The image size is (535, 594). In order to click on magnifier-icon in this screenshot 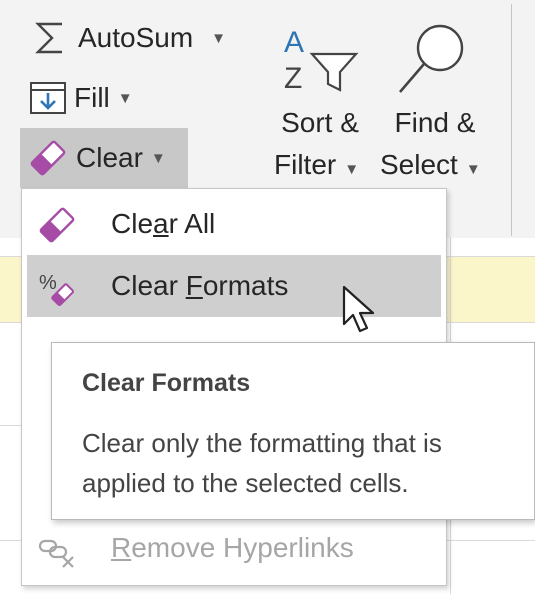, I will do `click(431, 58)`.